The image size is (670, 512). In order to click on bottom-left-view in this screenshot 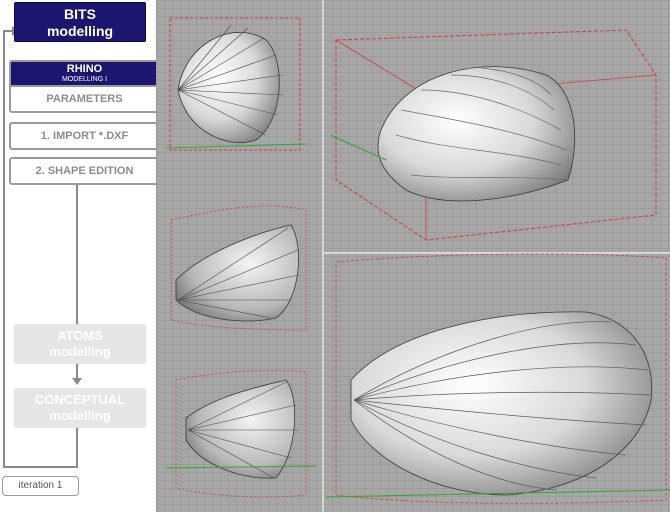, I will do `click(241, 434)`.